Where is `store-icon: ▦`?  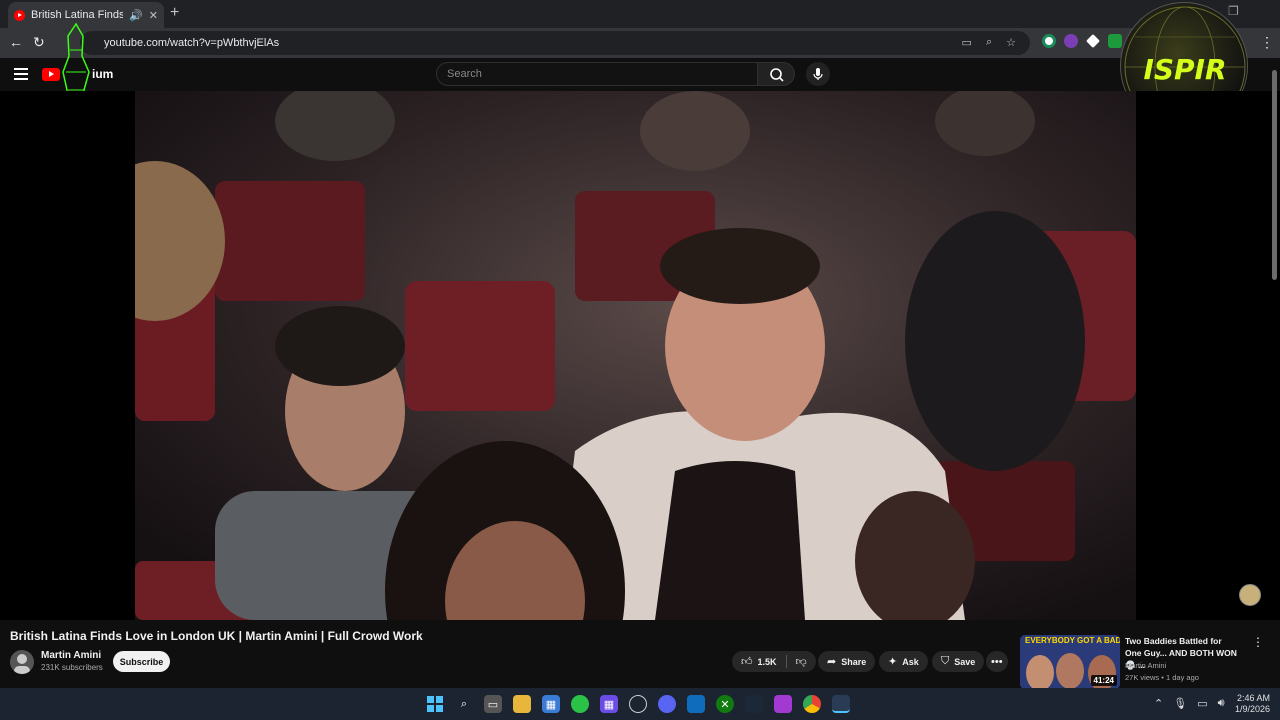 store-icon: ▦ is located at coordinates (551, 704).